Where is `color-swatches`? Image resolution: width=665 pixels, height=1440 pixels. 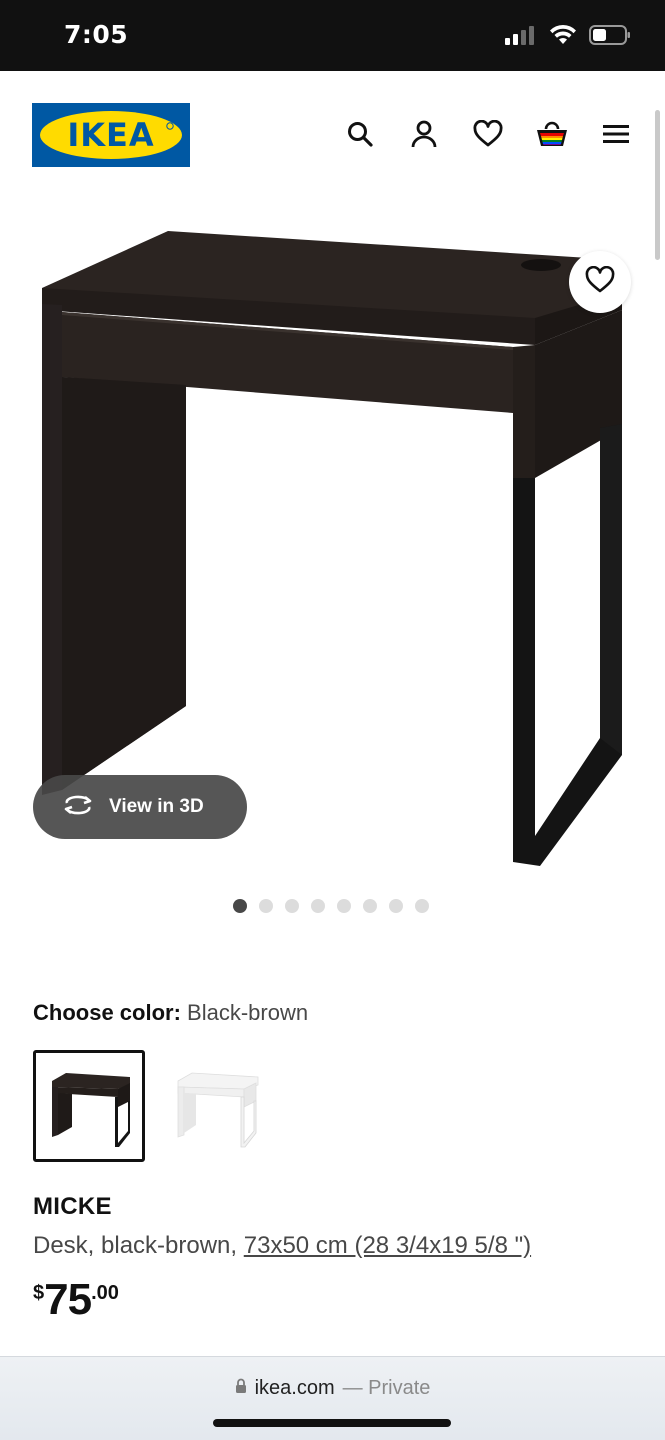
color-swatches is located at coordinates (152, 1106).